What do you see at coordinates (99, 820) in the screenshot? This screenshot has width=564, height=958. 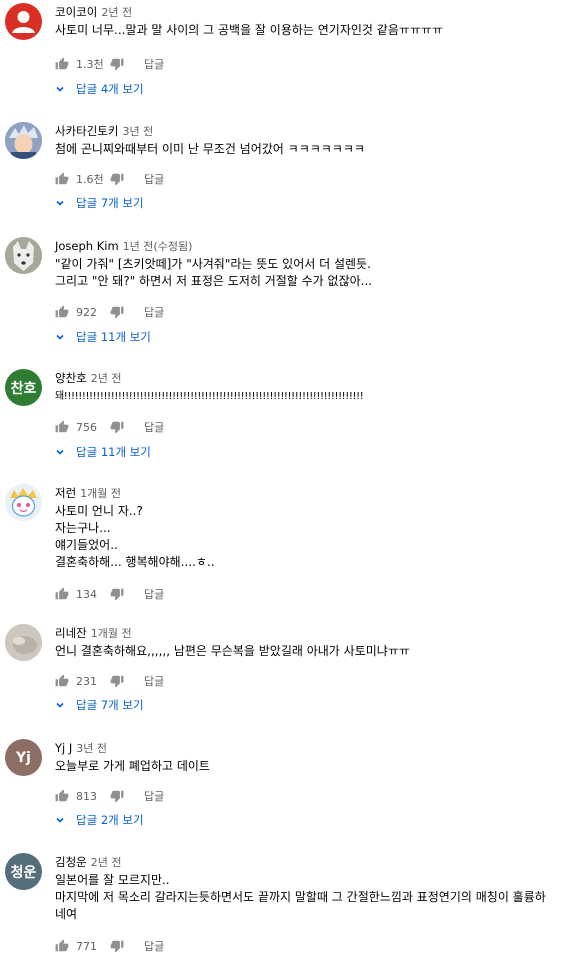 I see `view-replies-button: 답글 2개 보기` at bounding box center [99, 820].